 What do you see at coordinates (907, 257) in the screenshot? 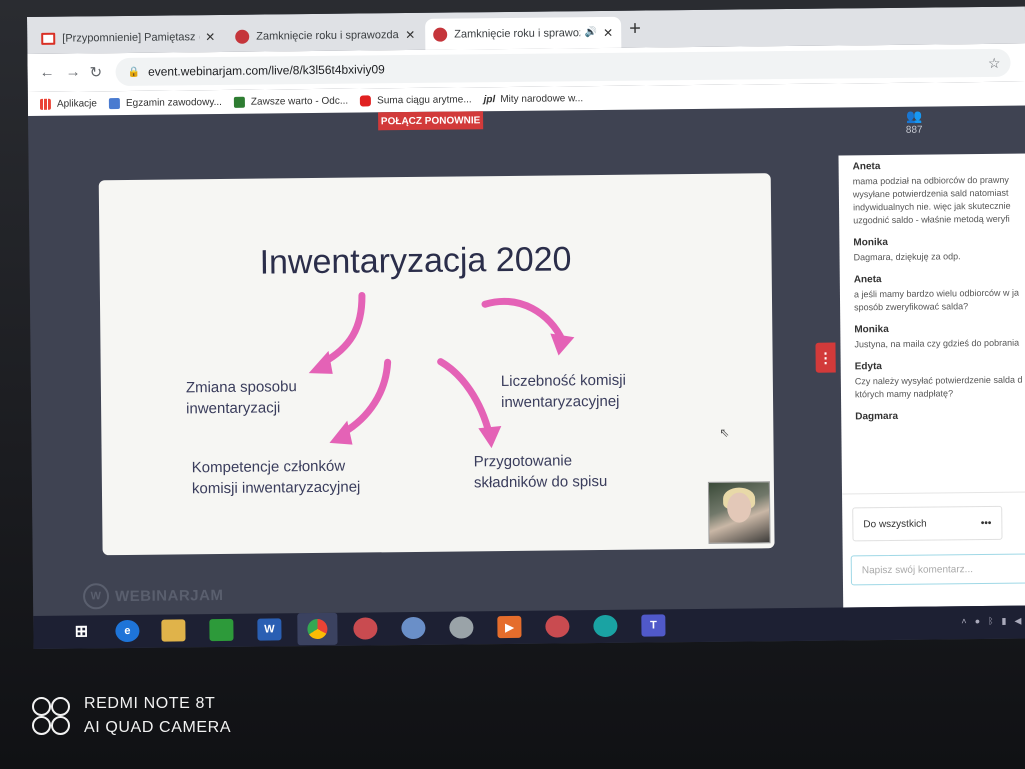
I see `message-text: Dagmara, dziękuję za odp.` at bounding box center [907, 257].